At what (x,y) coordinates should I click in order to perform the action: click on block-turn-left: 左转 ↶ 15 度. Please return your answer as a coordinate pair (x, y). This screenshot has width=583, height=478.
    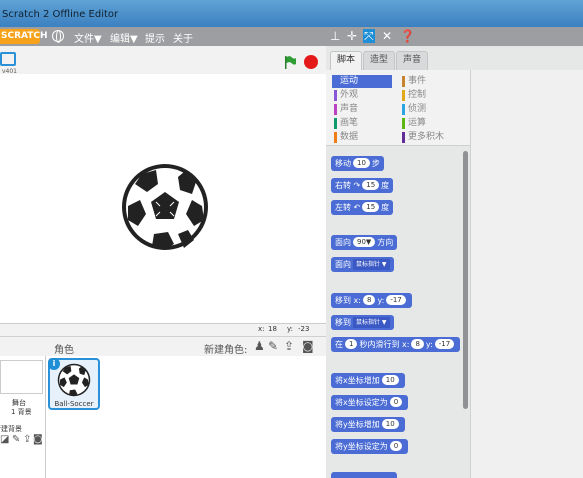
    Looking at the image, I should click on (362, 207).